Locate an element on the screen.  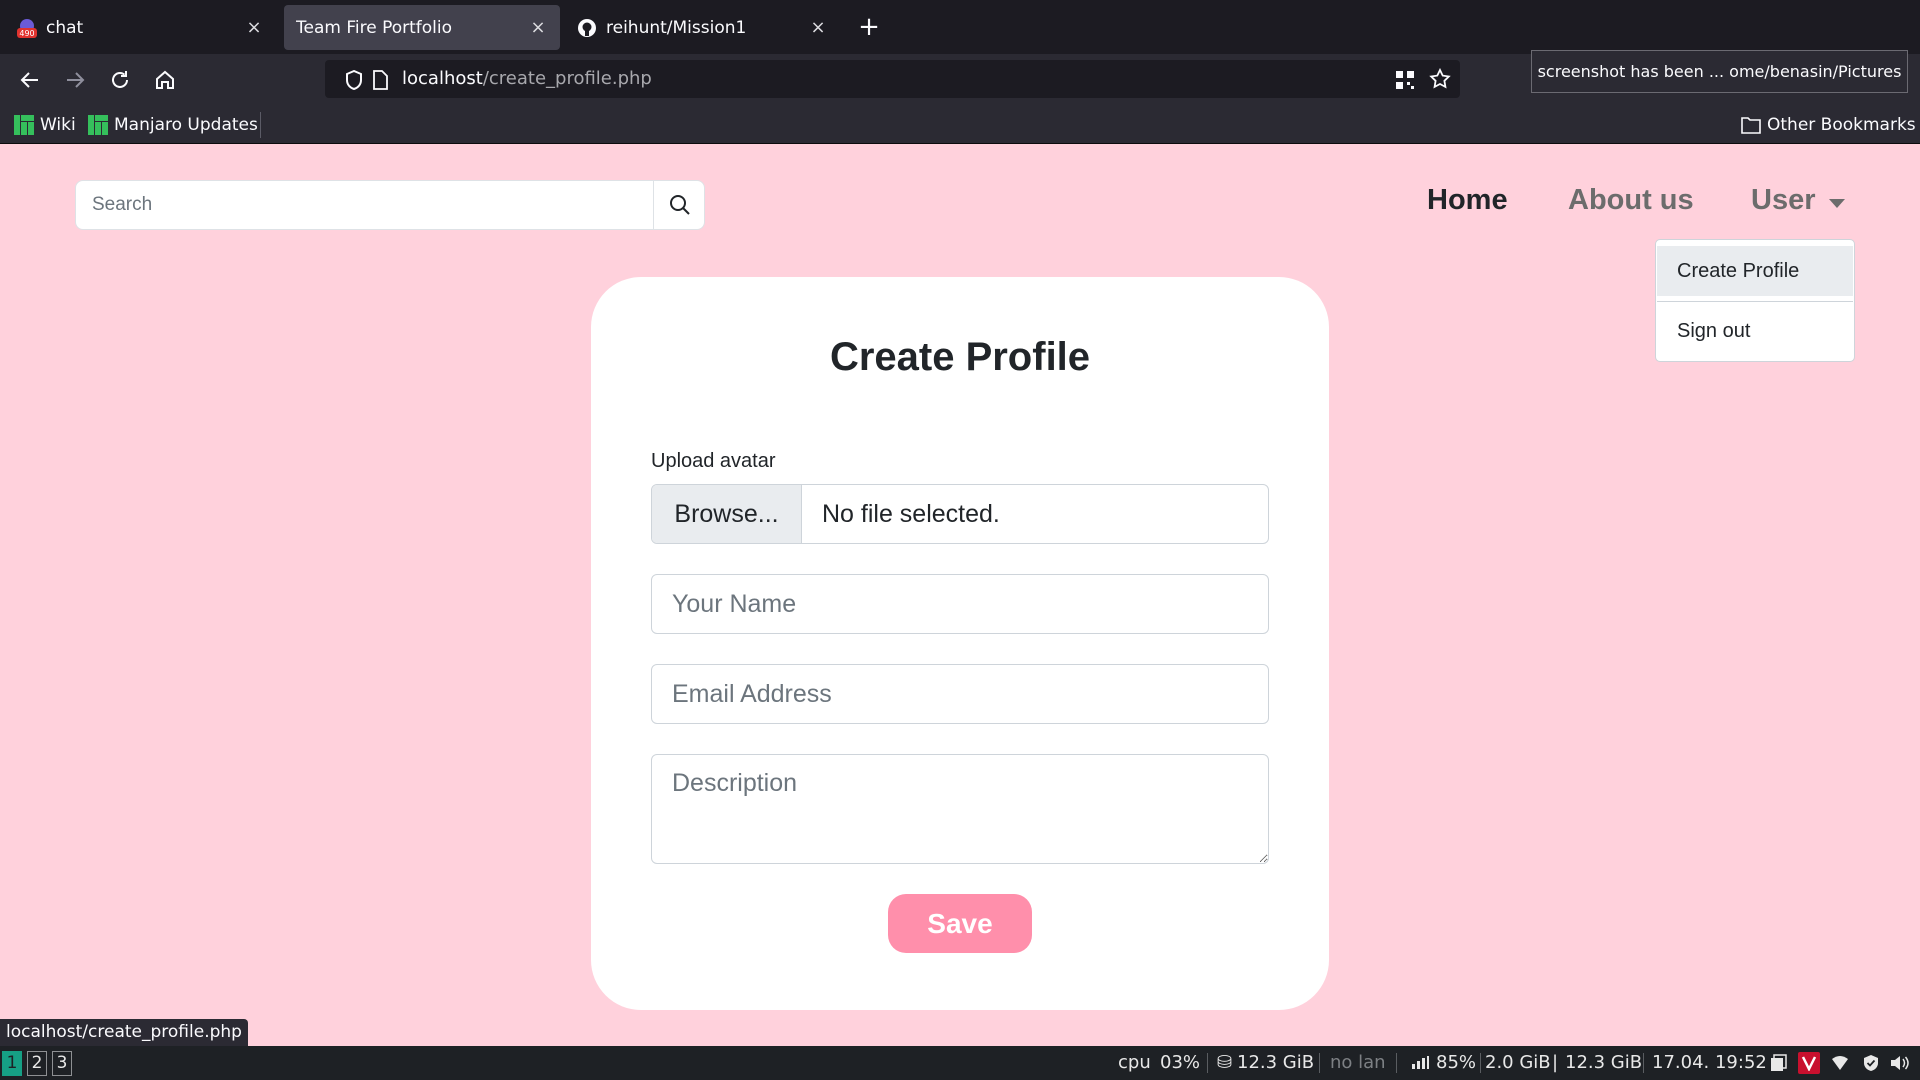
workspace-3: 3 is located at coordinates (62, 1063).